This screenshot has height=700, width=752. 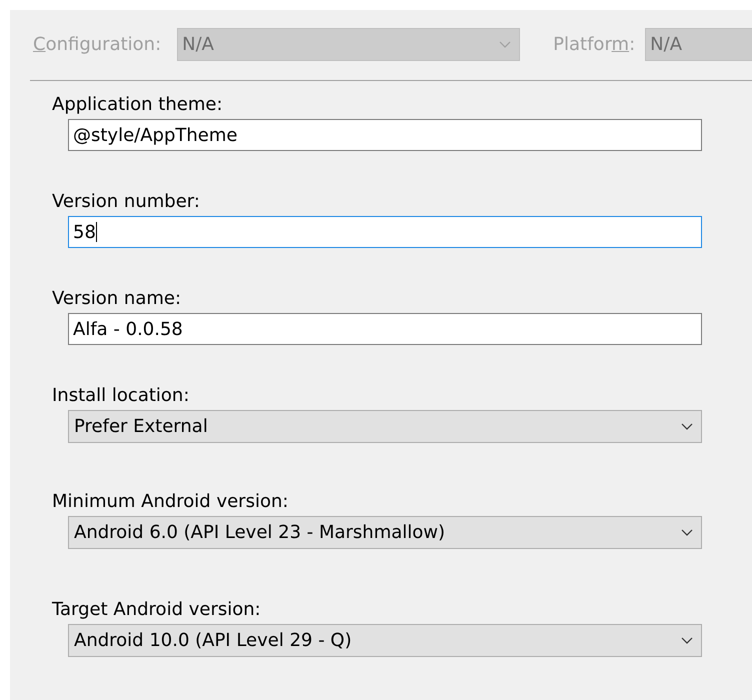 What do you see at coordinates (171, 502) in the screenshot?
I see `field-label: Minimum Android version:` at bounding box center [171, 502].